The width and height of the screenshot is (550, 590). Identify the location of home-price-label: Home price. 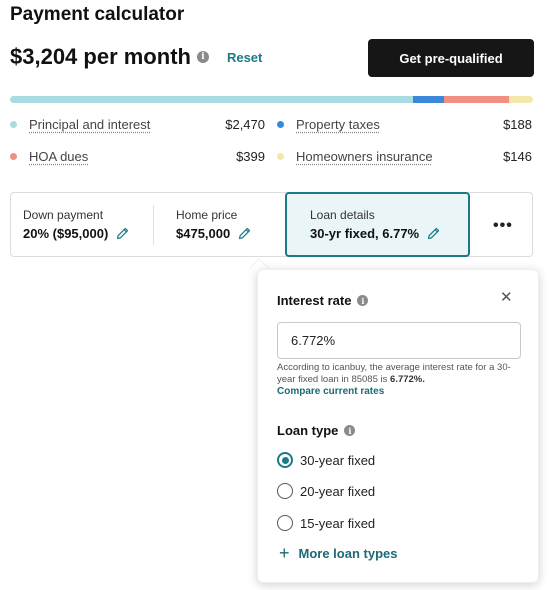
(207, 215).